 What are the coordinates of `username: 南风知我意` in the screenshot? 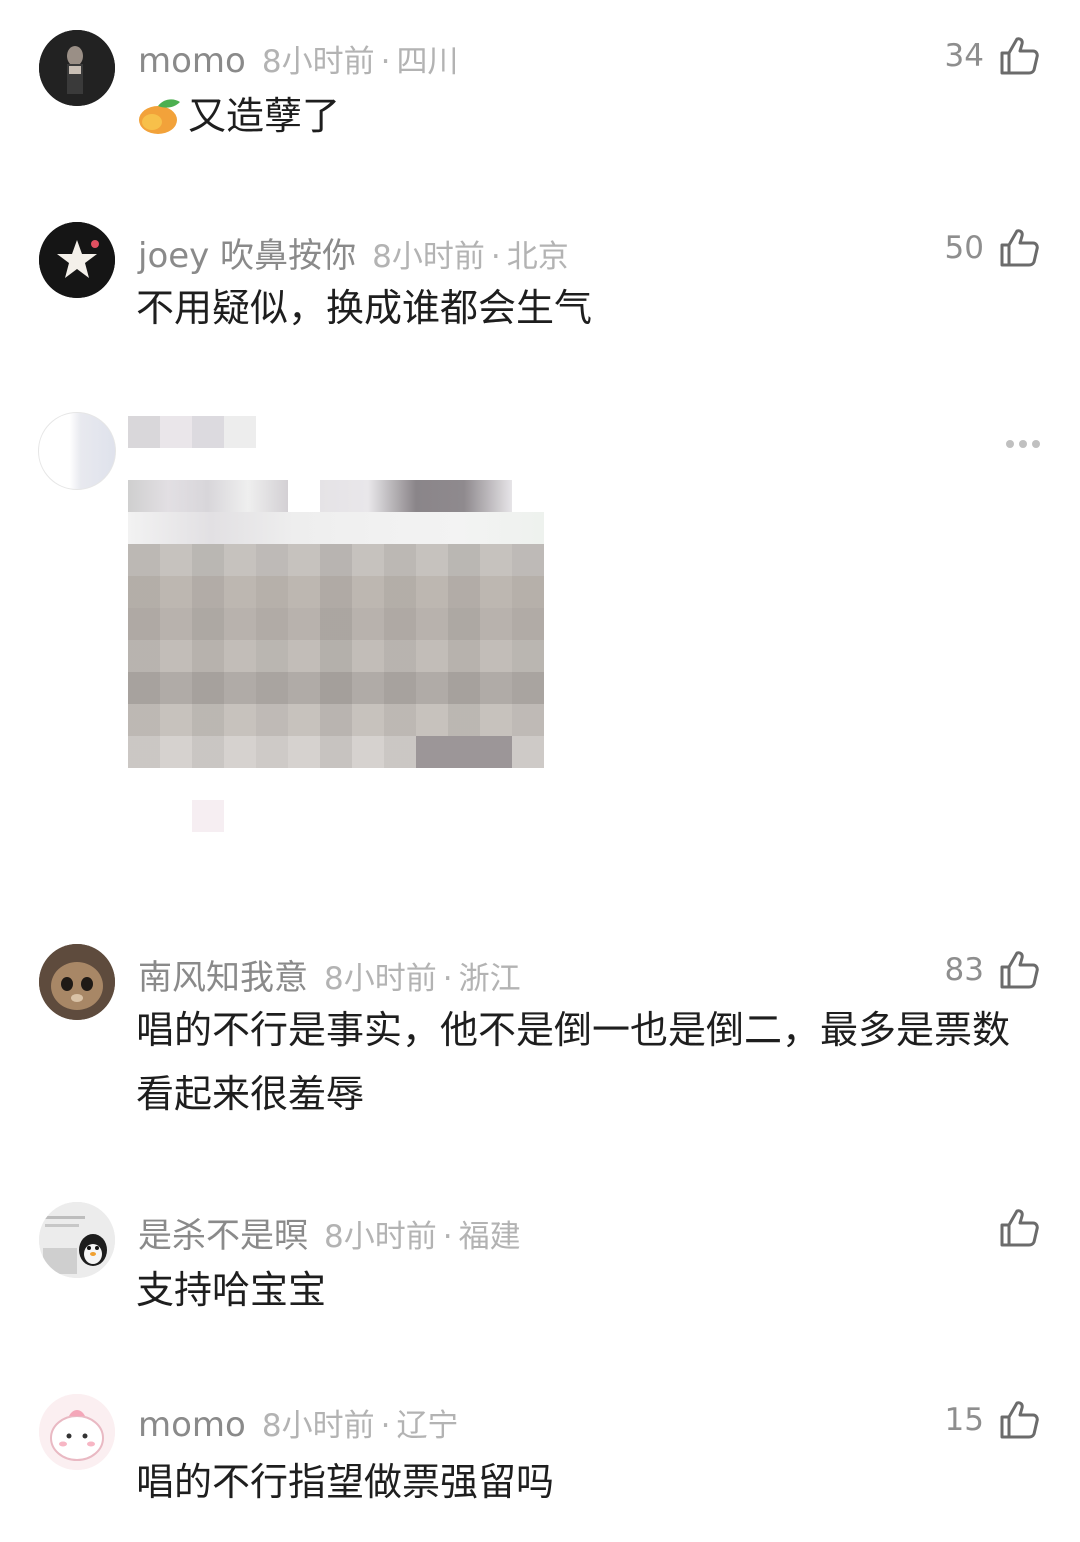 It's located at (223, 978).